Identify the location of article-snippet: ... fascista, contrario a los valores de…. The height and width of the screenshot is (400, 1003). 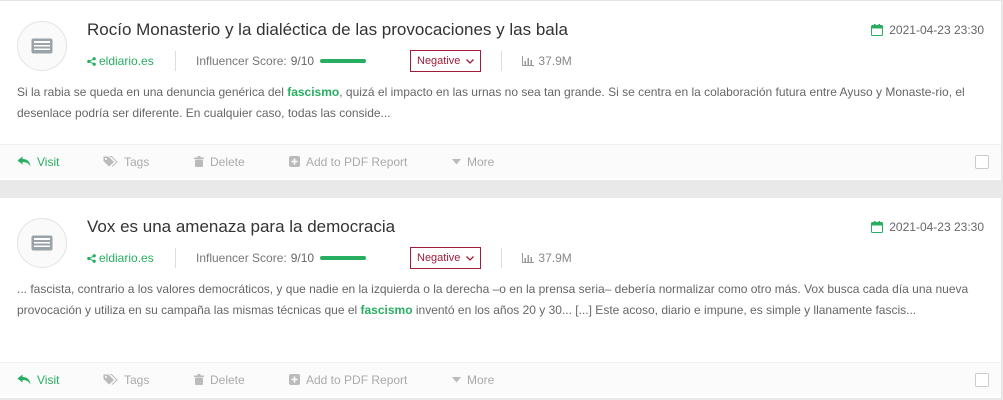
(498, 300).